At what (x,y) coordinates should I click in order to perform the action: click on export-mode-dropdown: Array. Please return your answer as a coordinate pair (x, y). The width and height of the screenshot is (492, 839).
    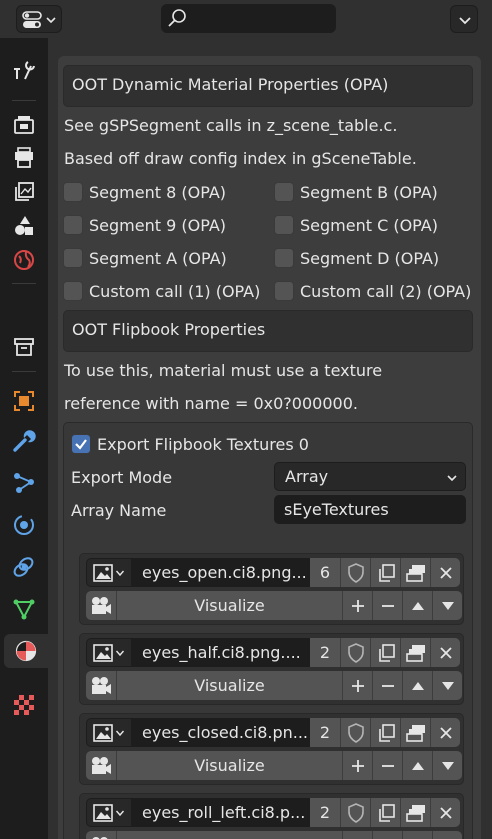
    Looking at the image, I should click on (370, 476).